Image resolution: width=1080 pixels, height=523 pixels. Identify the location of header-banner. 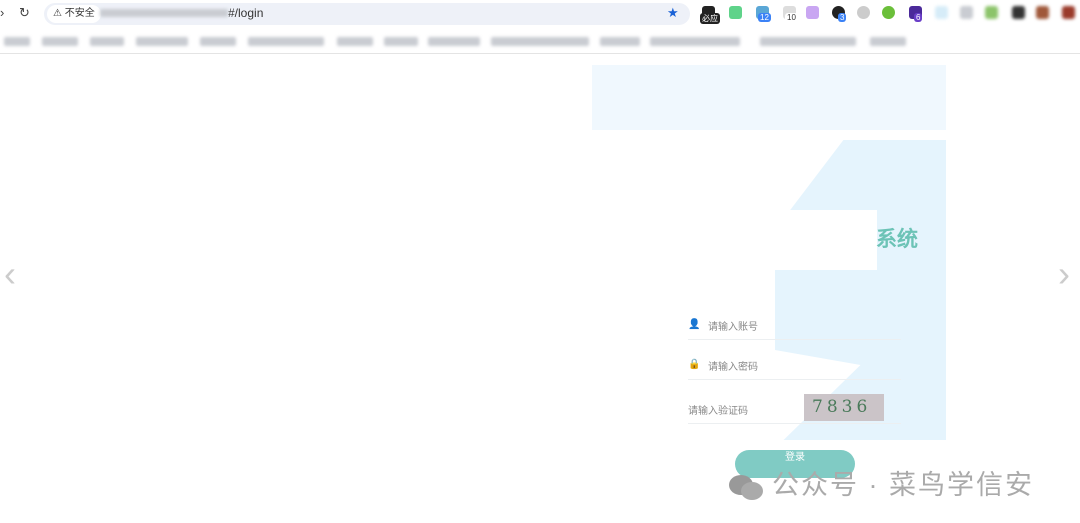
(769, 97).